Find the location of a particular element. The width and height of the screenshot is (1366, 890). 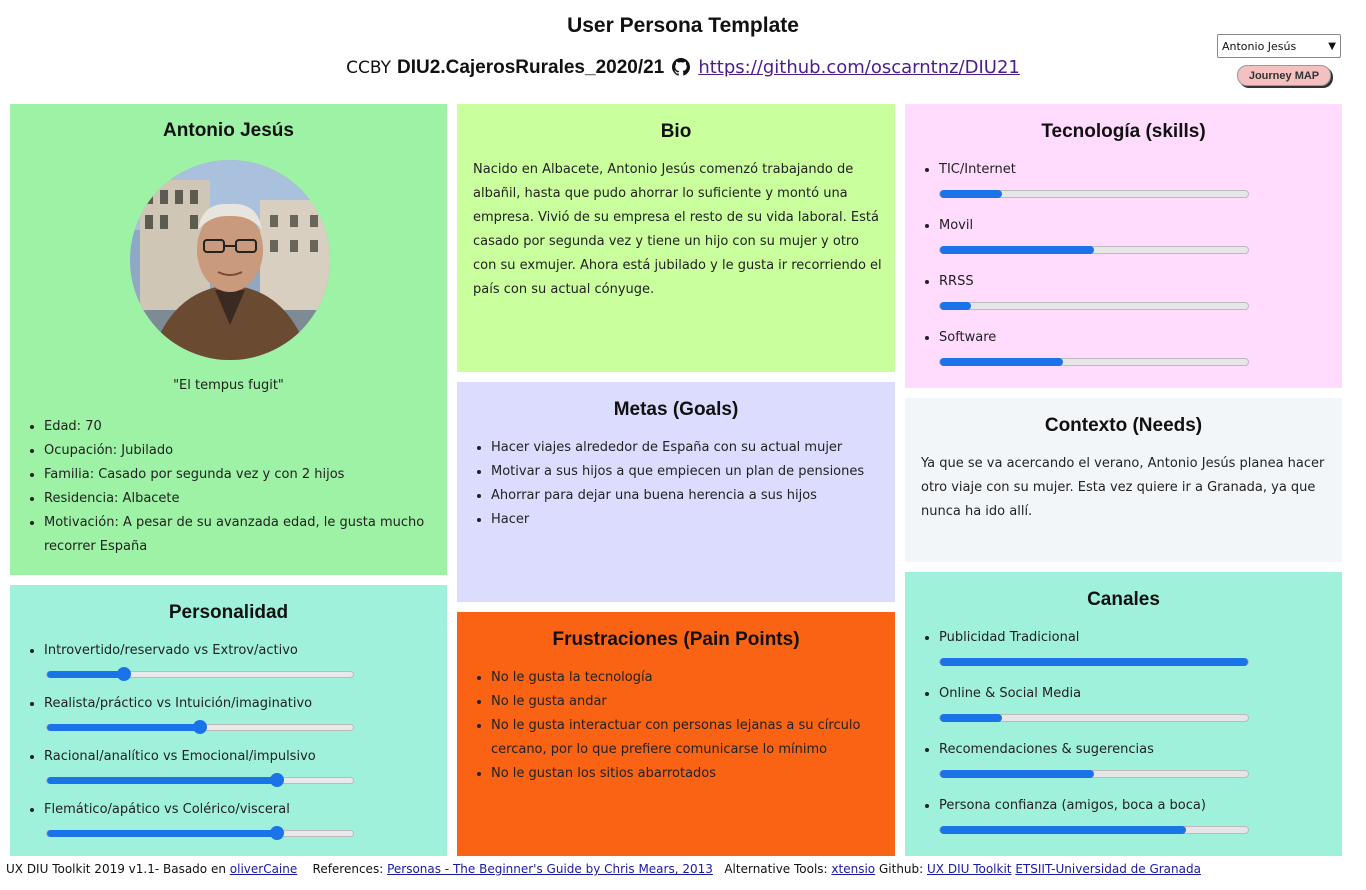

footer-link-toolkit: UX DIU Toolkit is located at coordinates (969, 869).